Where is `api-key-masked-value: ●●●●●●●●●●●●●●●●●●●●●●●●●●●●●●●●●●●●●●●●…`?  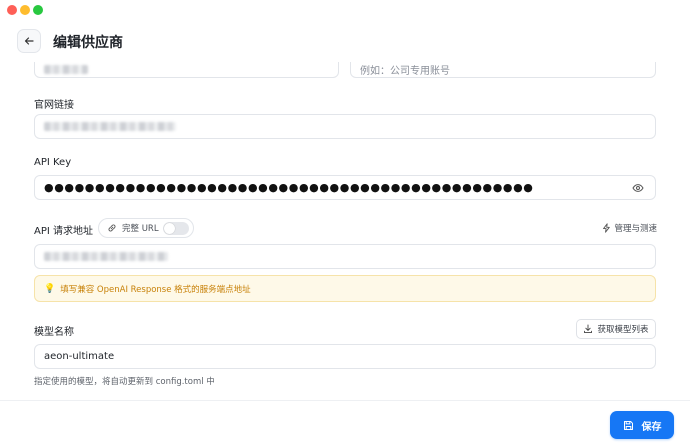
api-key-masked-value: ●●●●●●●●●●●●●●●●●●●●●●●●●●●●●●●●●●●●●●●●… is located at coordinates (289, 187).